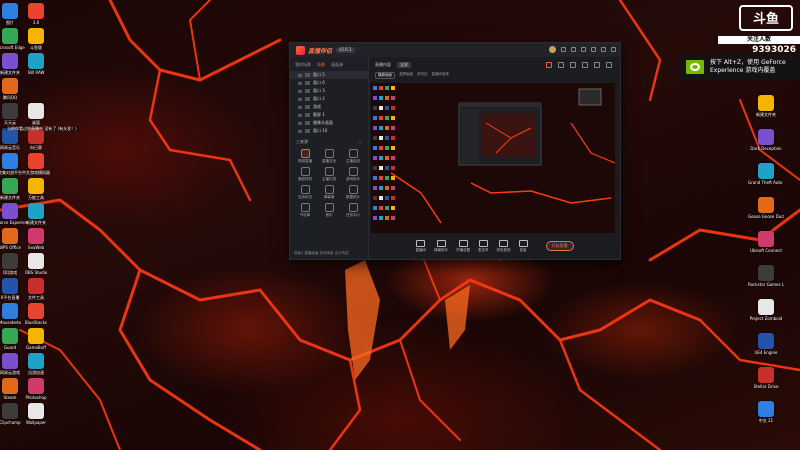 The width and height of the screenshot is (800, 450). I want to click on desktop-icon: 3.0, so click(36, 14).